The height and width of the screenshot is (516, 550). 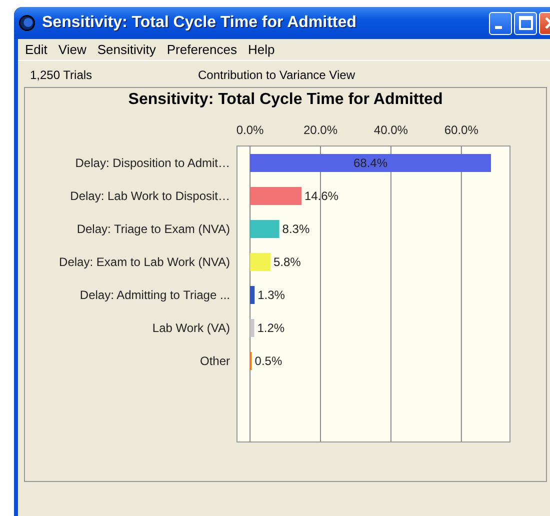 What do you see at coordinates (37, 49) in the screenshot?
I see `menu-item: Edit` at bounding box center [37, 49].